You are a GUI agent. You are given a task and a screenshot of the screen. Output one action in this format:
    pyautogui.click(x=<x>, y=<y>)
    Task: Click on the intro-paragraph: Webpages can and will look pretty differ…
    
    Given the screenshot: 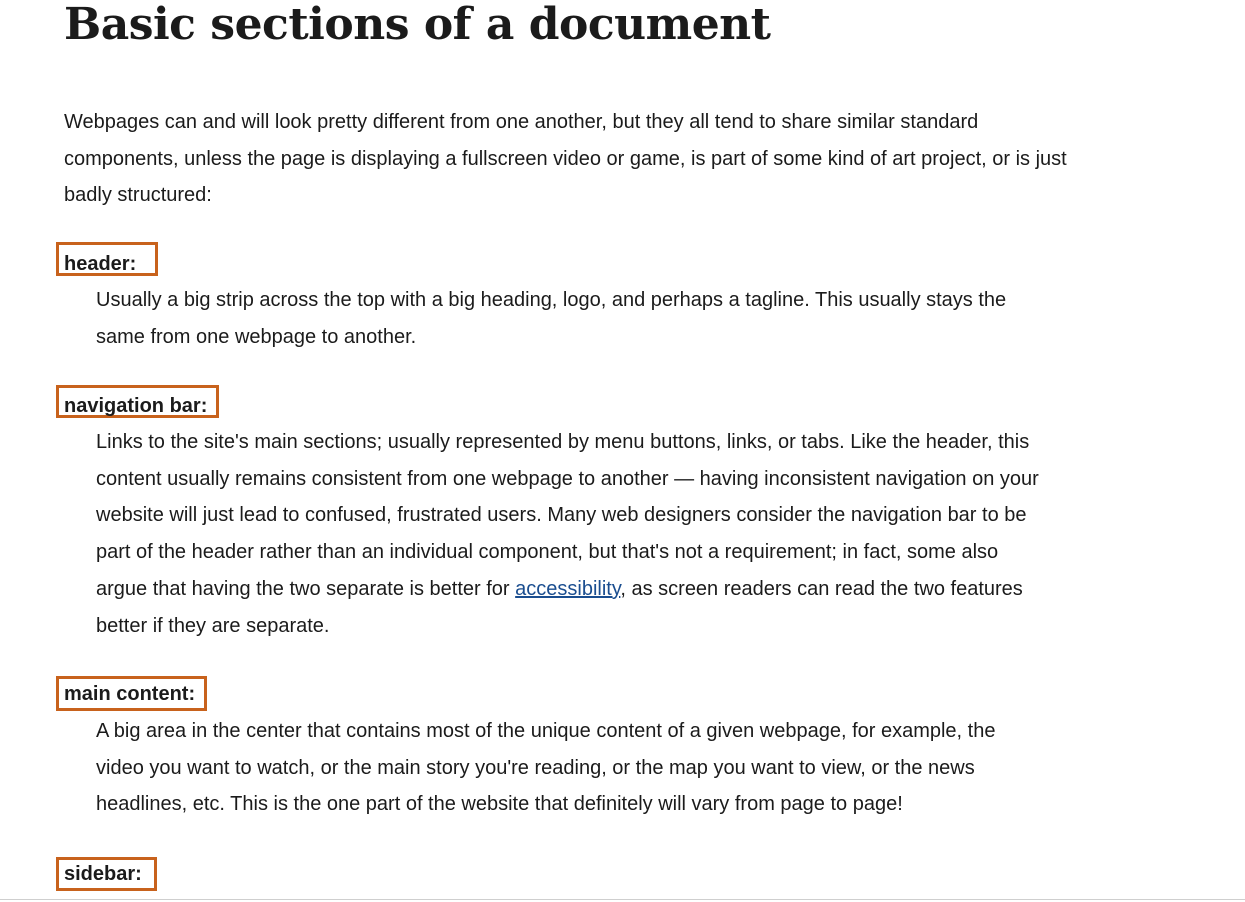 What is the action you would take?
    pyautogui.click(x=565, y=159)
    